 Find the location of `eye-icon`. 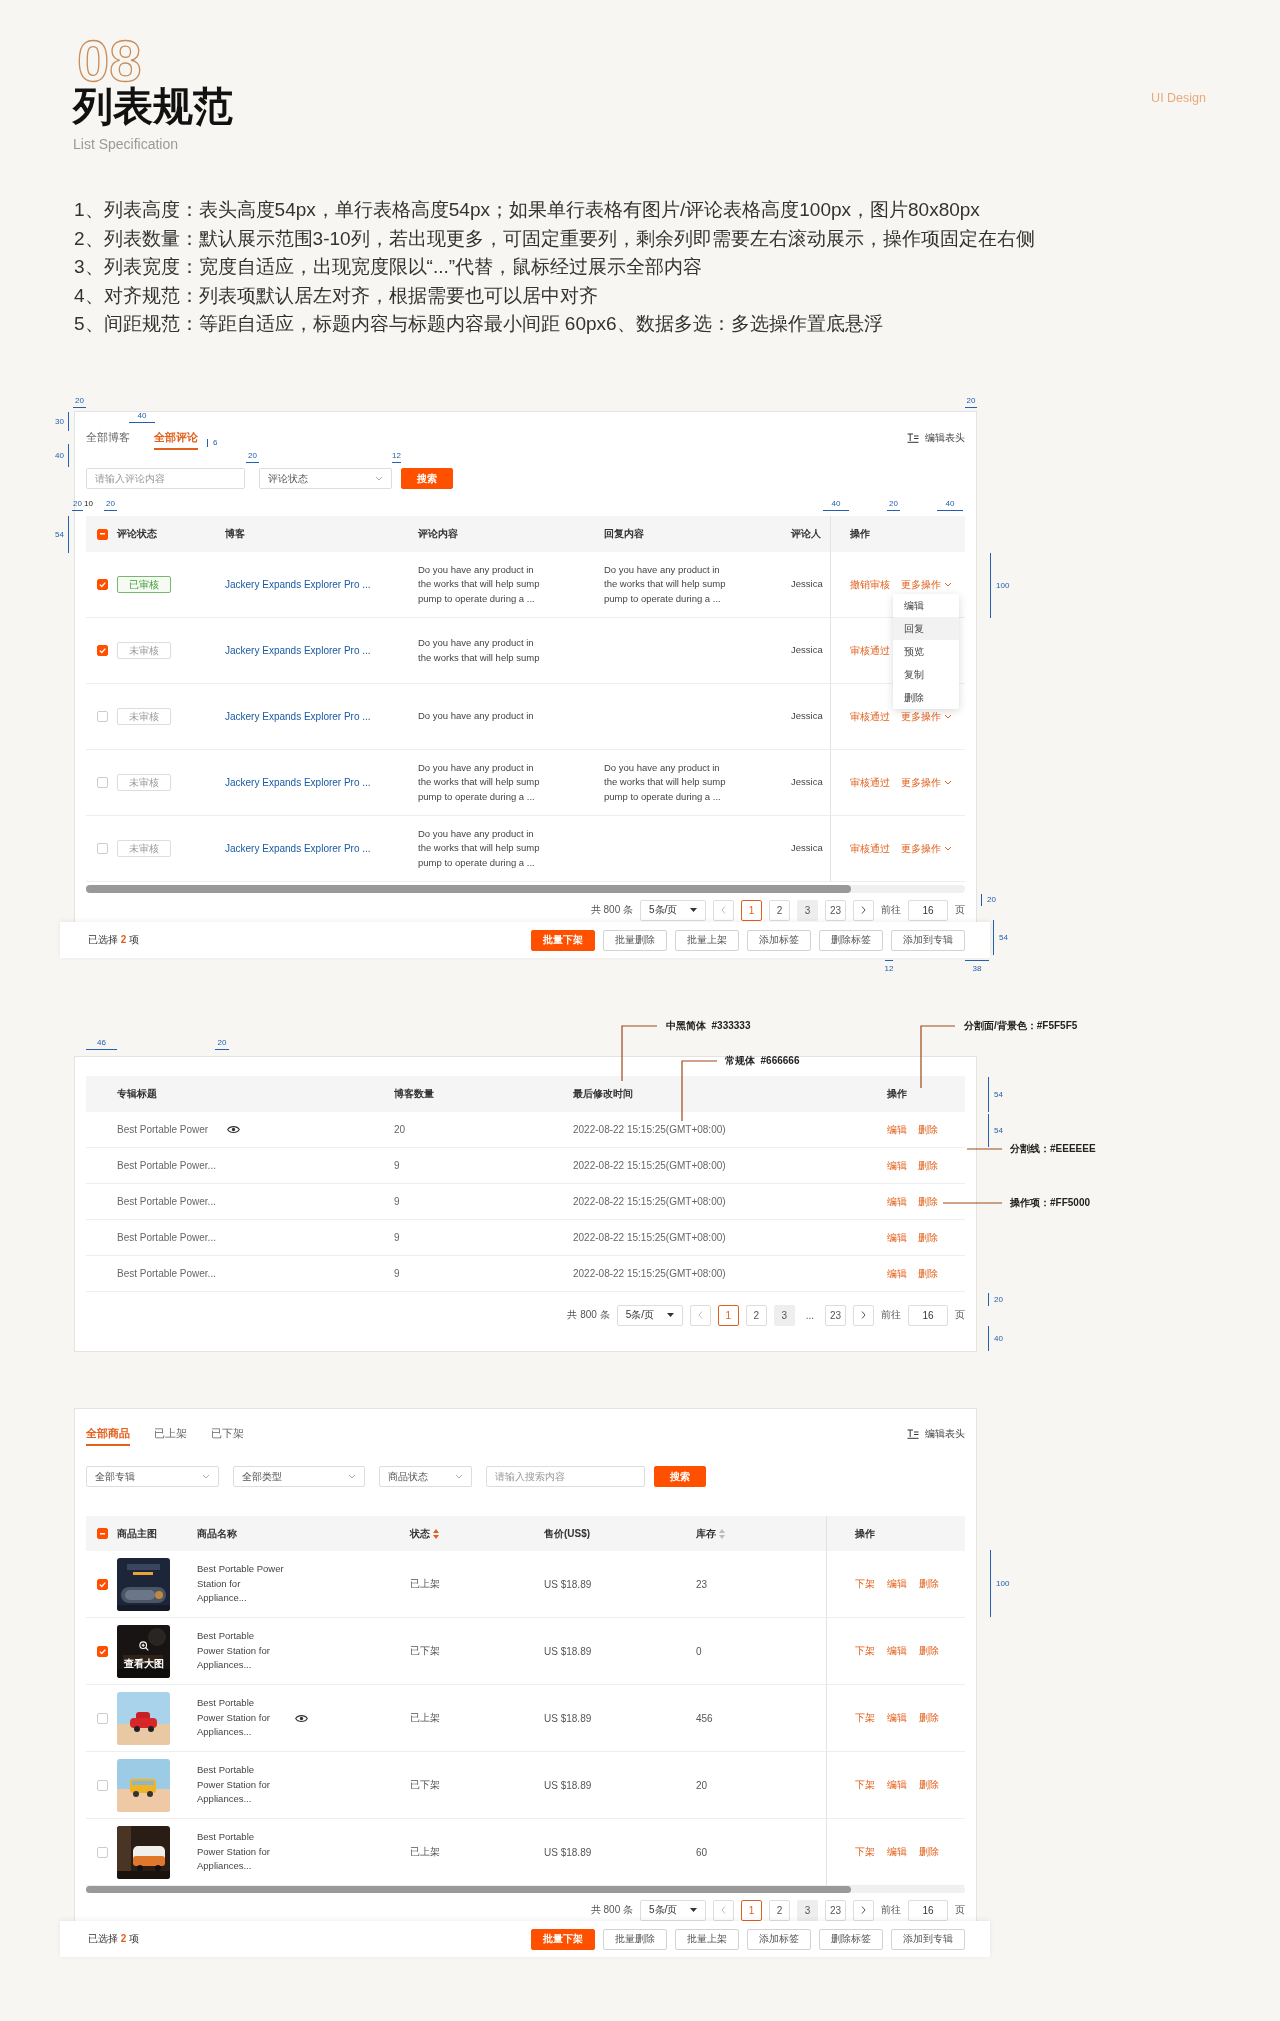

eye-icon is located at coordinates (301, 1718).